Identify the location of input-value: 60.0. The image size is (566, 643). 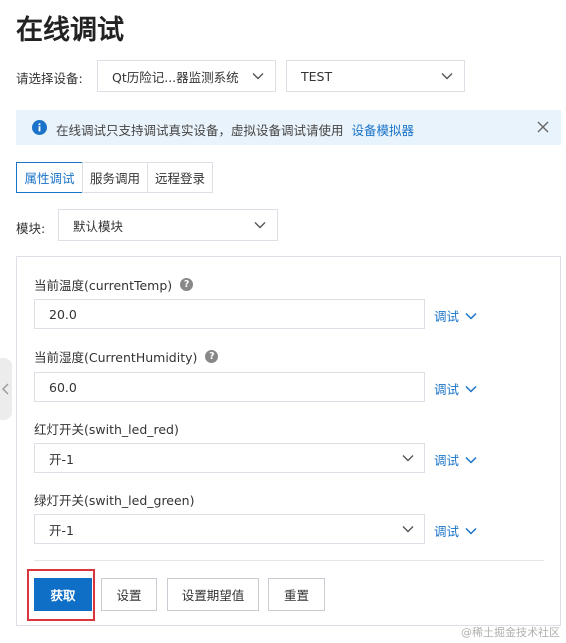
(63, 387).